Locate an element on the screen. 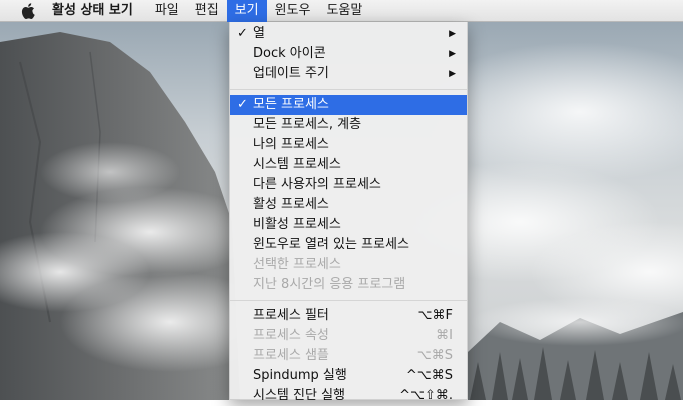 The height and width of the screenshot is (406, 683). menu-item-run-system-diagnostics: 시스템 진단 실행 ^⌥⇧⌘. is located at coordinates (348, 396).